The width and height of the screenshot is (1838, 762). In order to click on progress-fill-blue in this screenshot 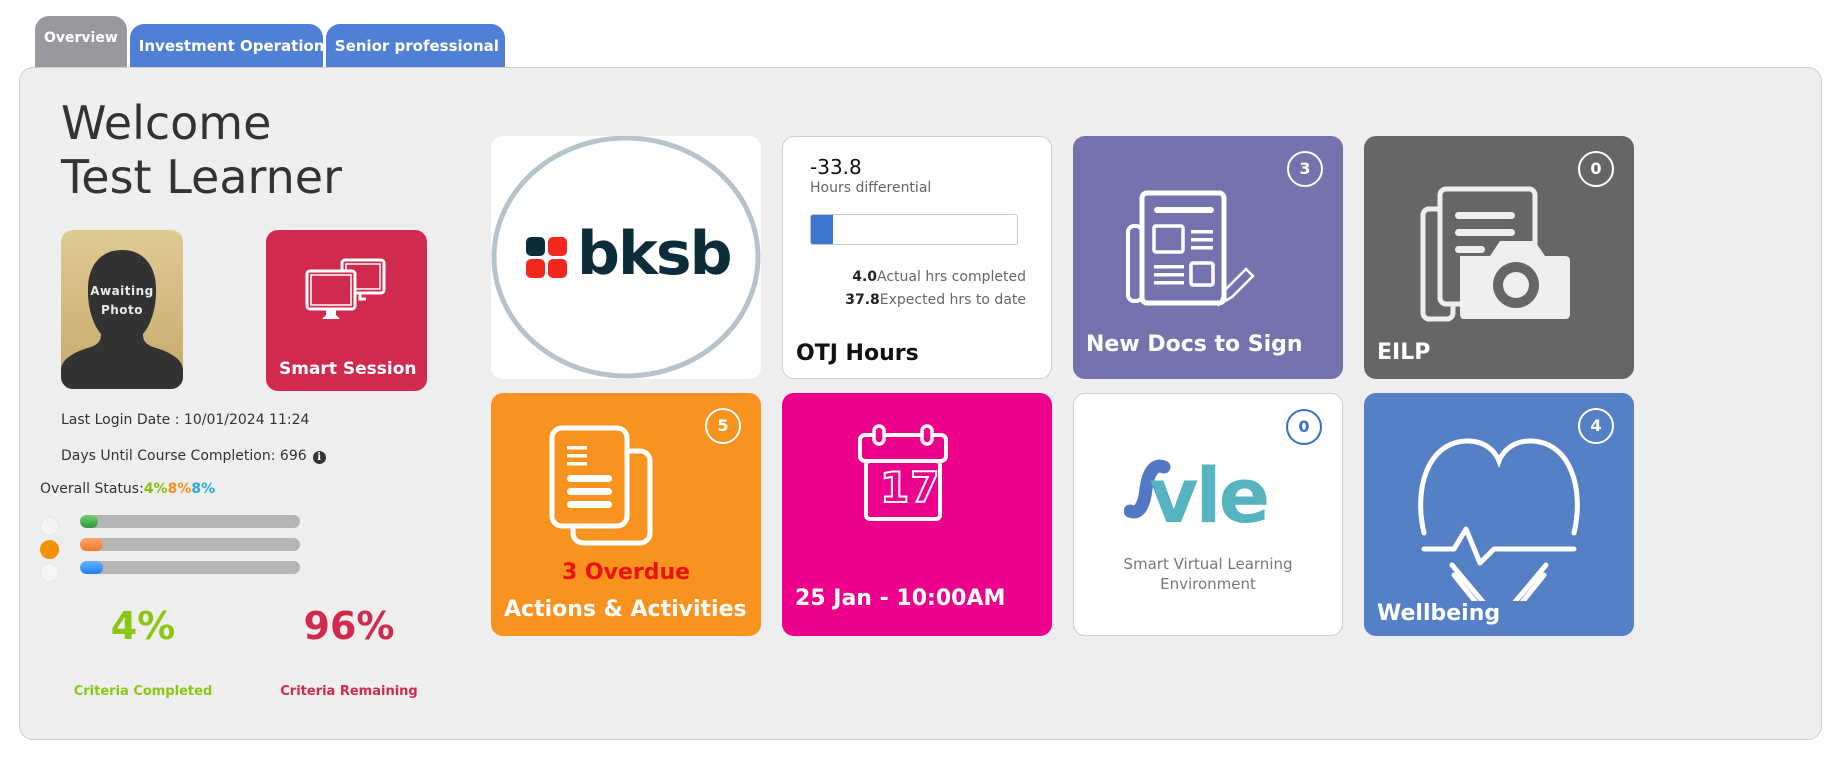, I will do `click(91, 567)`.